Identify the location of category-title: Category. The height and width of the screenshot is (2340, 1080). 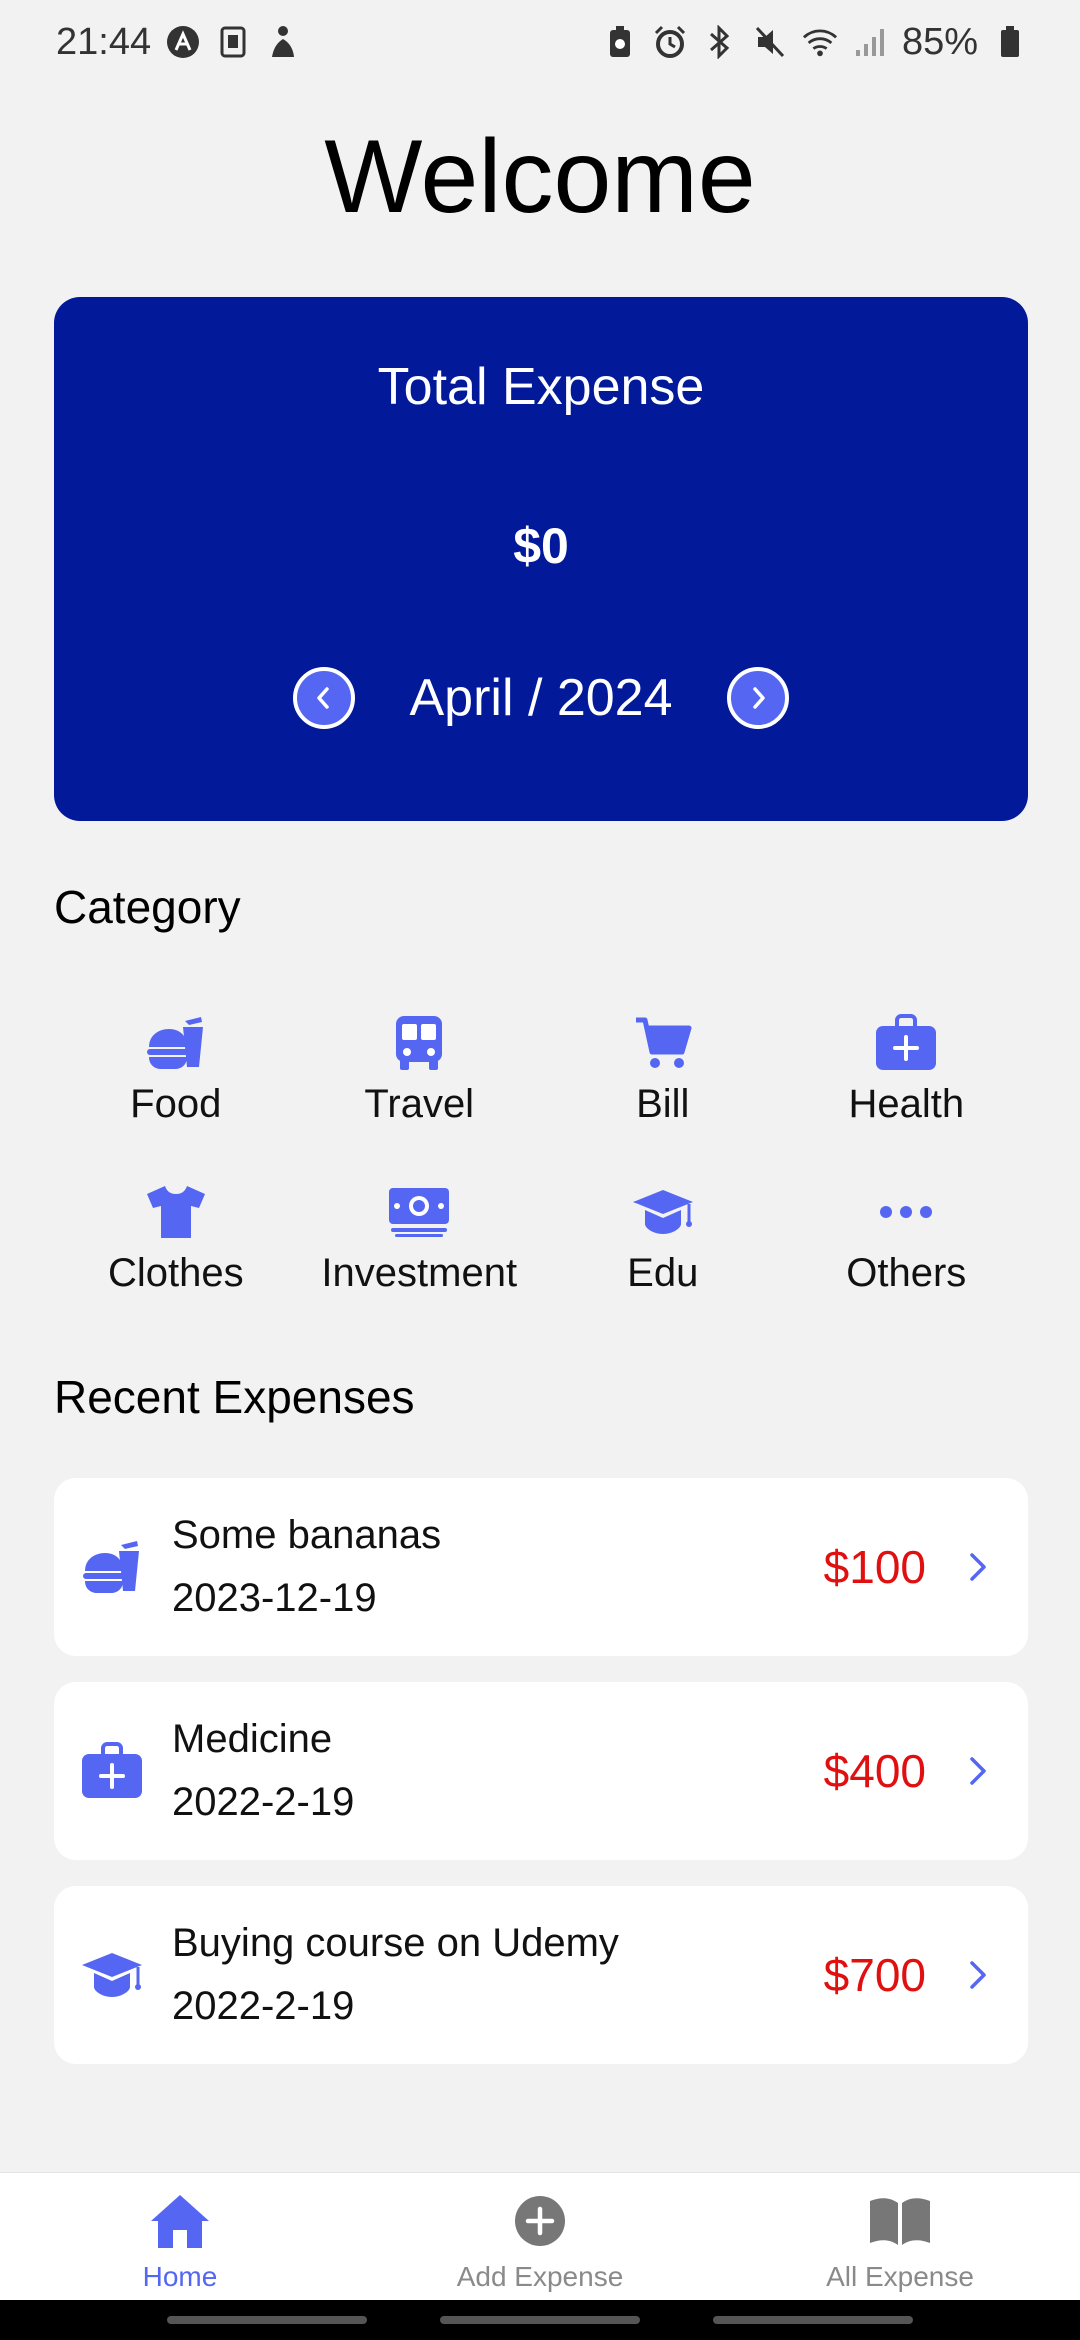
(147, 907).